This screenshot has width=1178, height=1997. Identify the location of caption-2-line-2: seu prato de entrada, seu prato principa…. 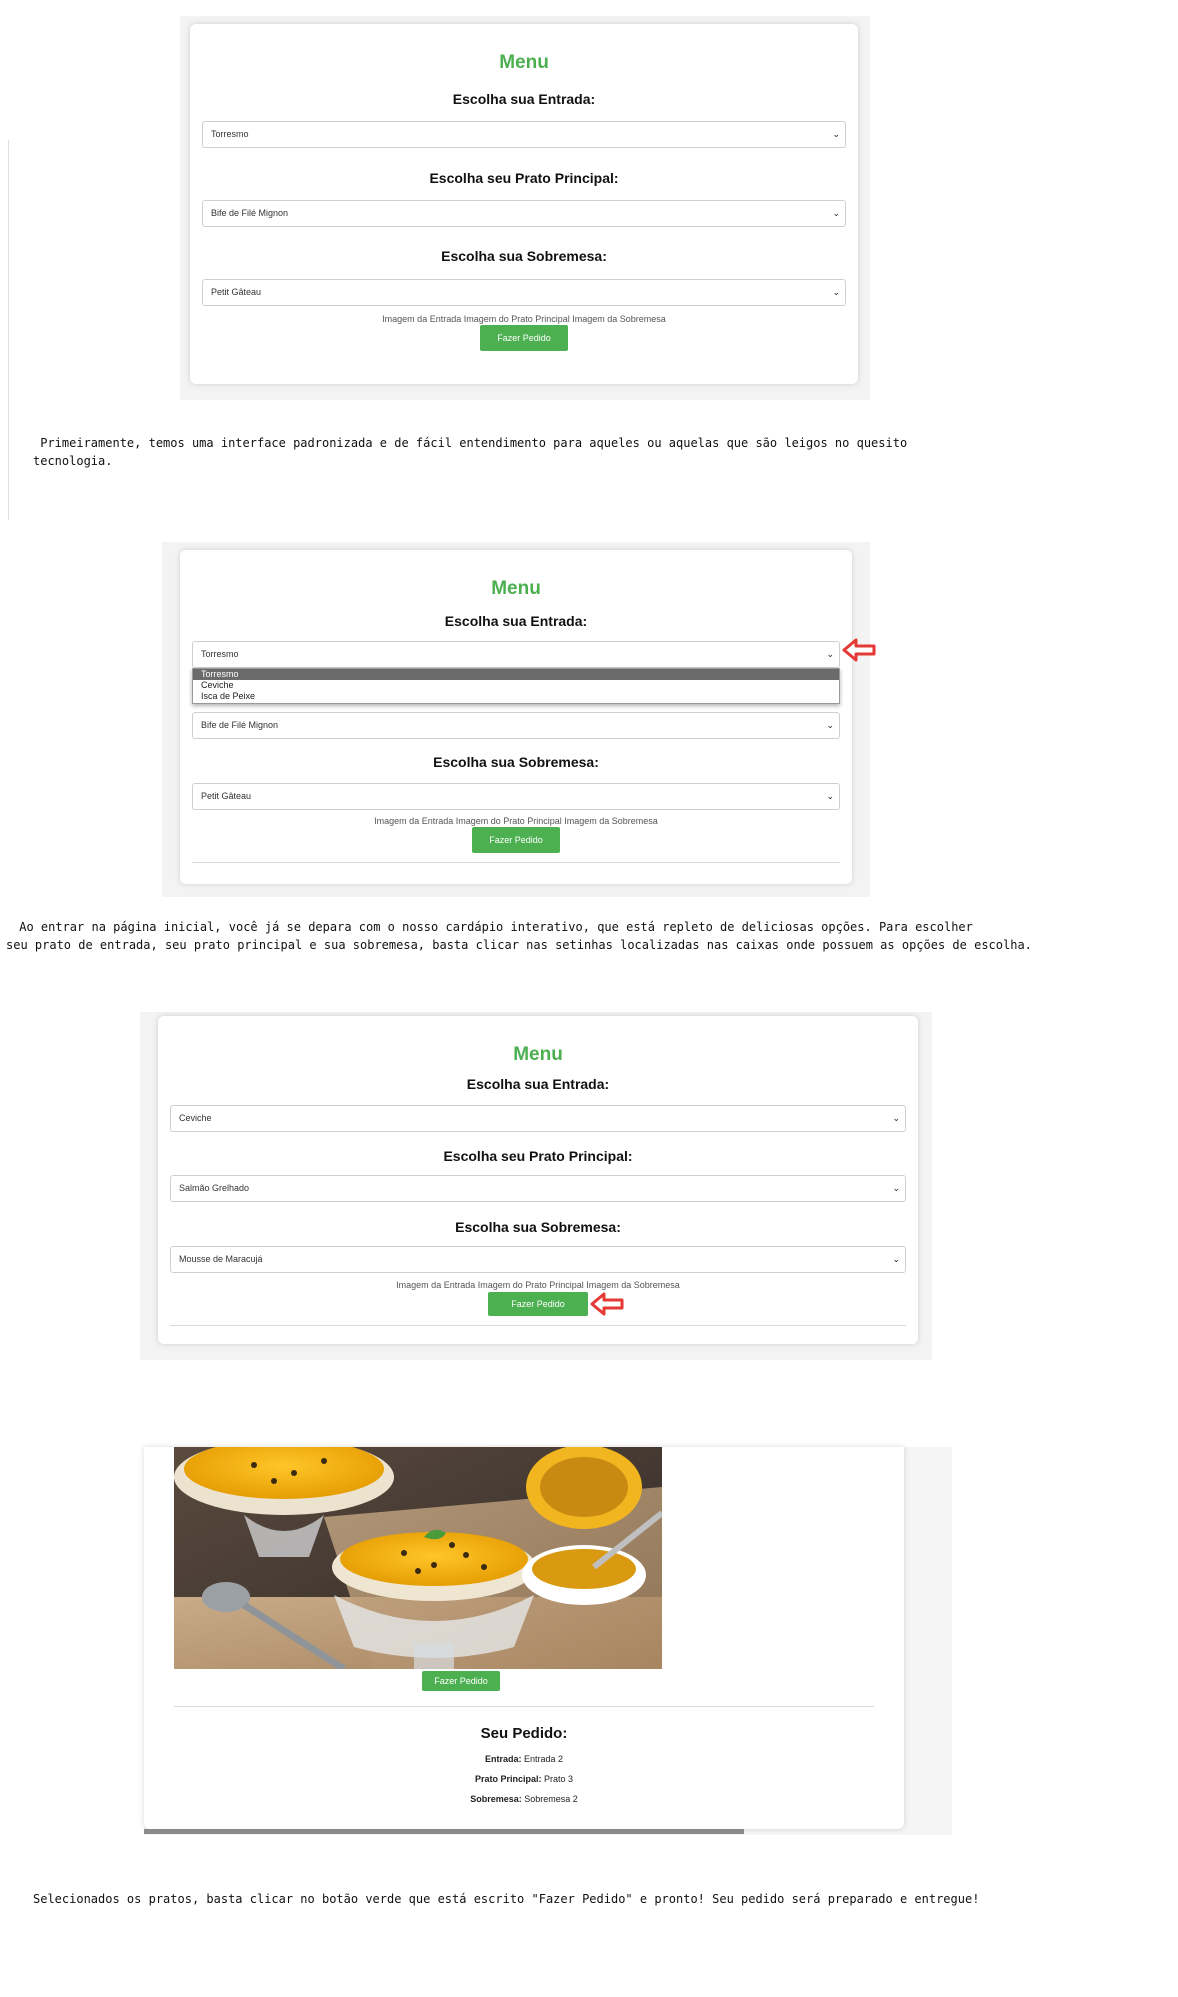
(519, 945).